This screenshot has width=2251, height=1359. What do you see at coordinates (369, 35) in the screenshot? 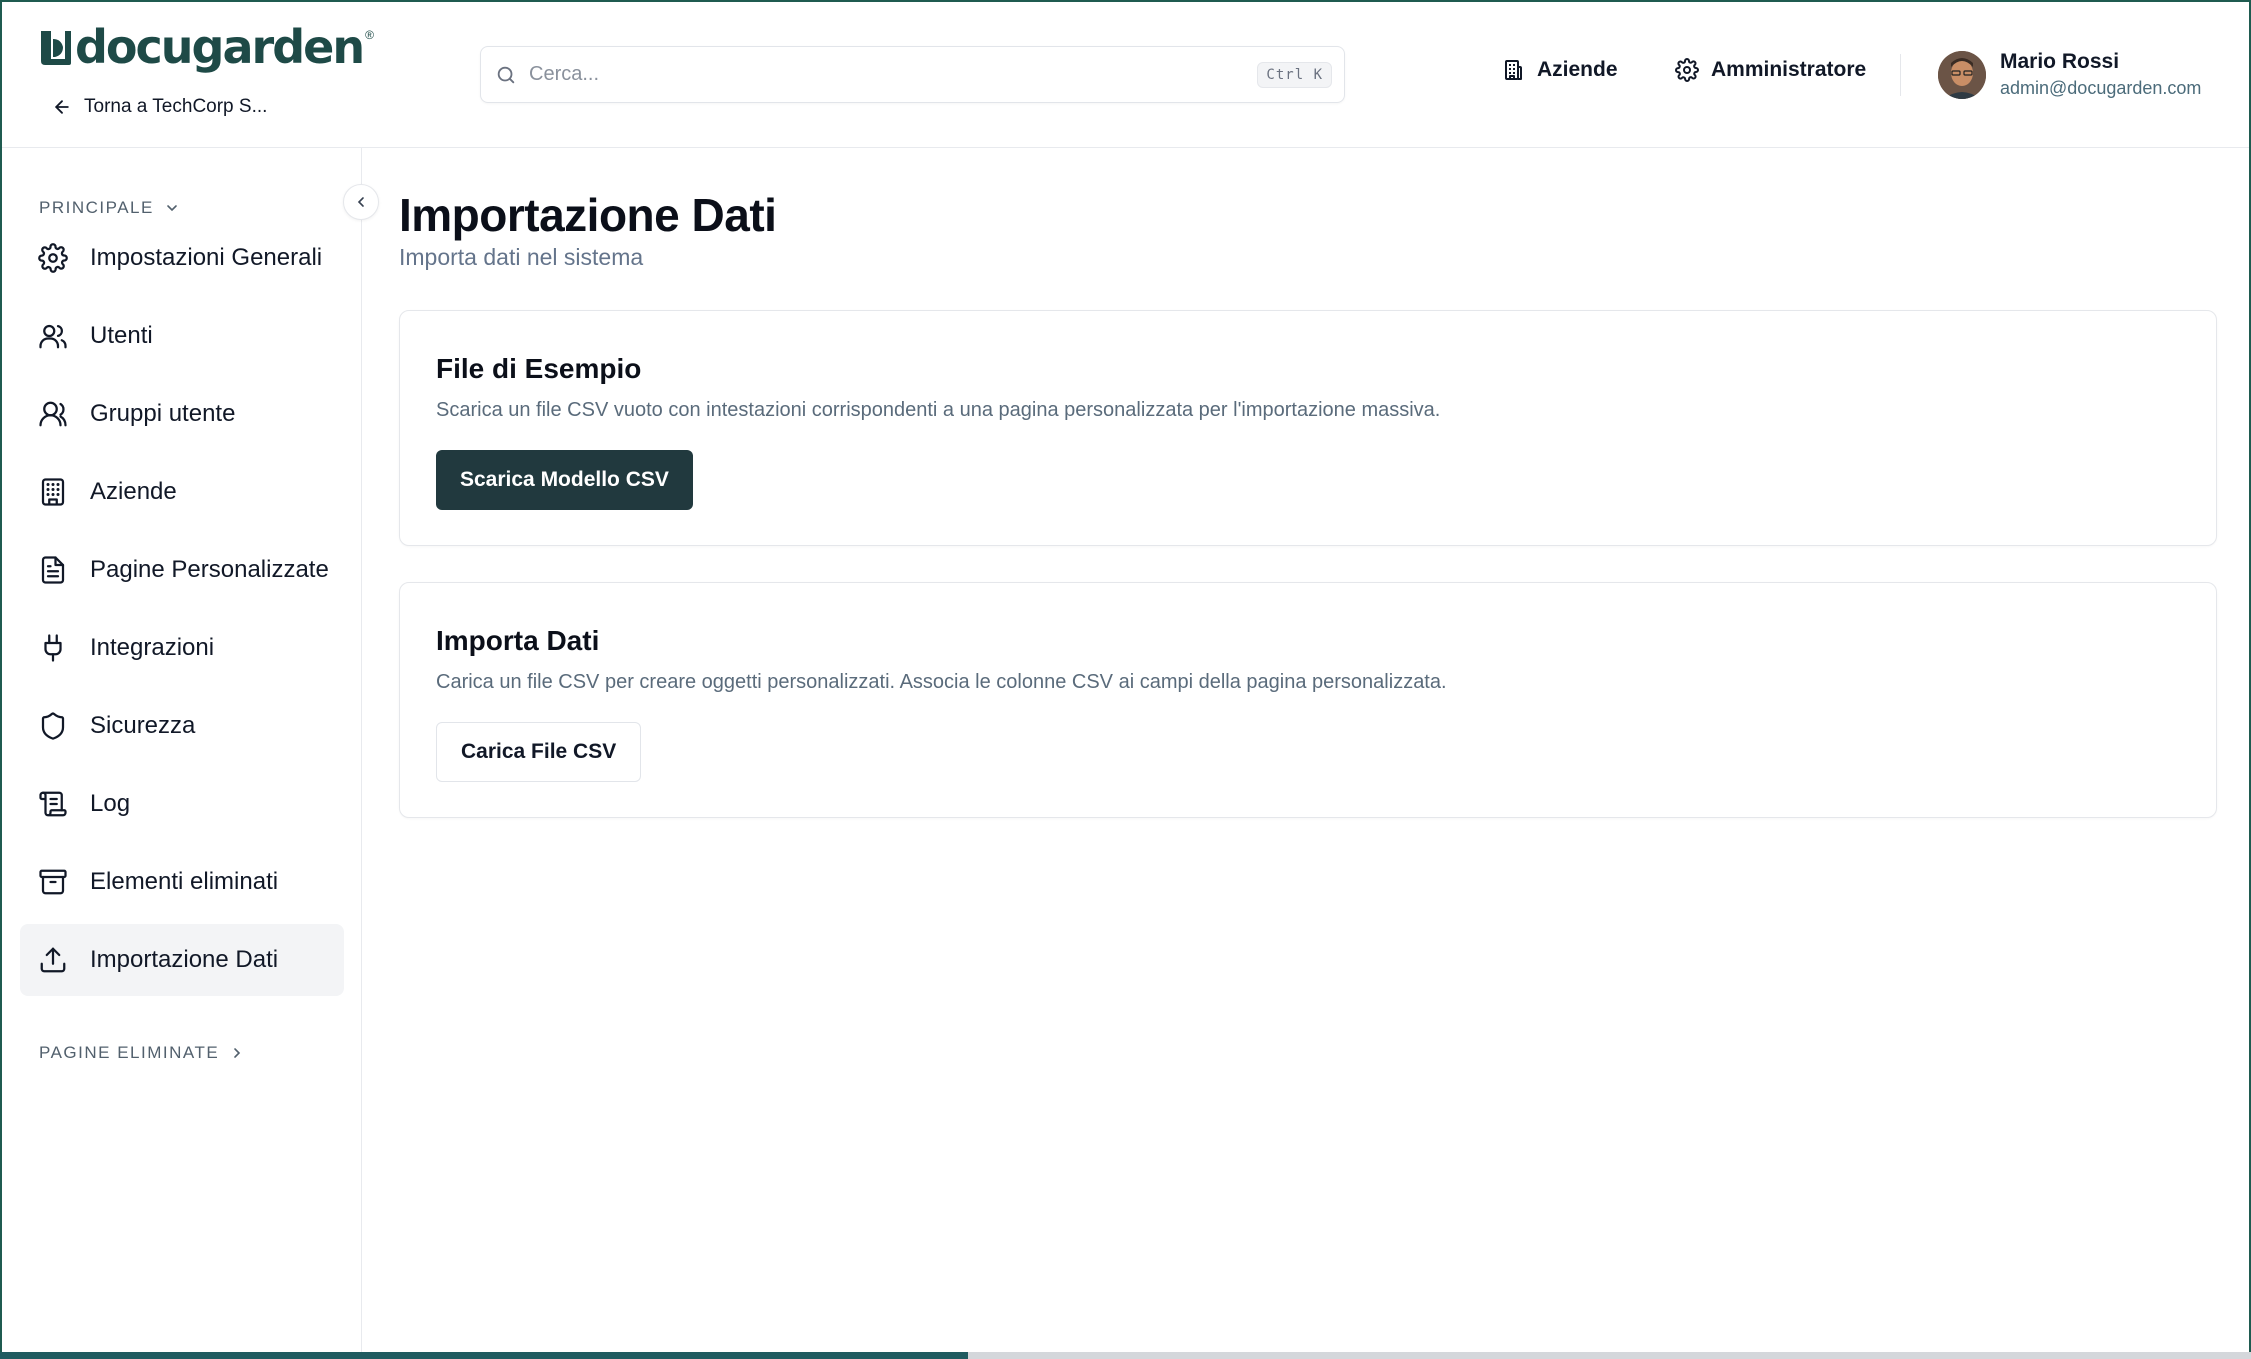
I see `registered-mark: ®` at bounding box center [369, 35].